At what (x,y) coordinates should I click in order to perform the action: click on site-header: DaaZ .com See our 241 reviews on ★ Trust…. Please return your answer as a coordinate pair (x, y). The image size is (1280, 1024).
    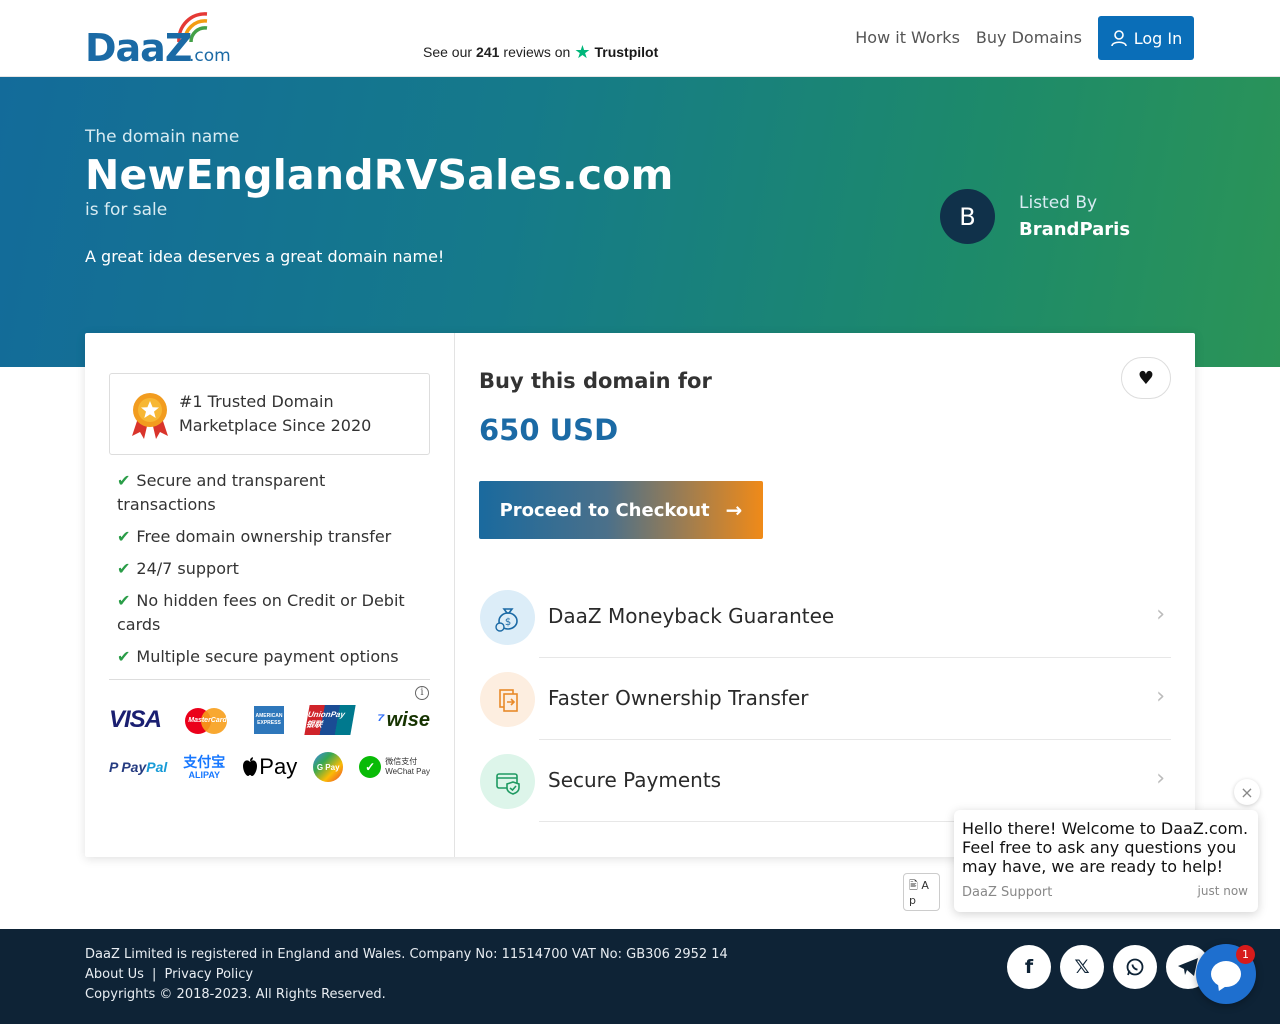
    Looking at the image, I should click on (640, 38).